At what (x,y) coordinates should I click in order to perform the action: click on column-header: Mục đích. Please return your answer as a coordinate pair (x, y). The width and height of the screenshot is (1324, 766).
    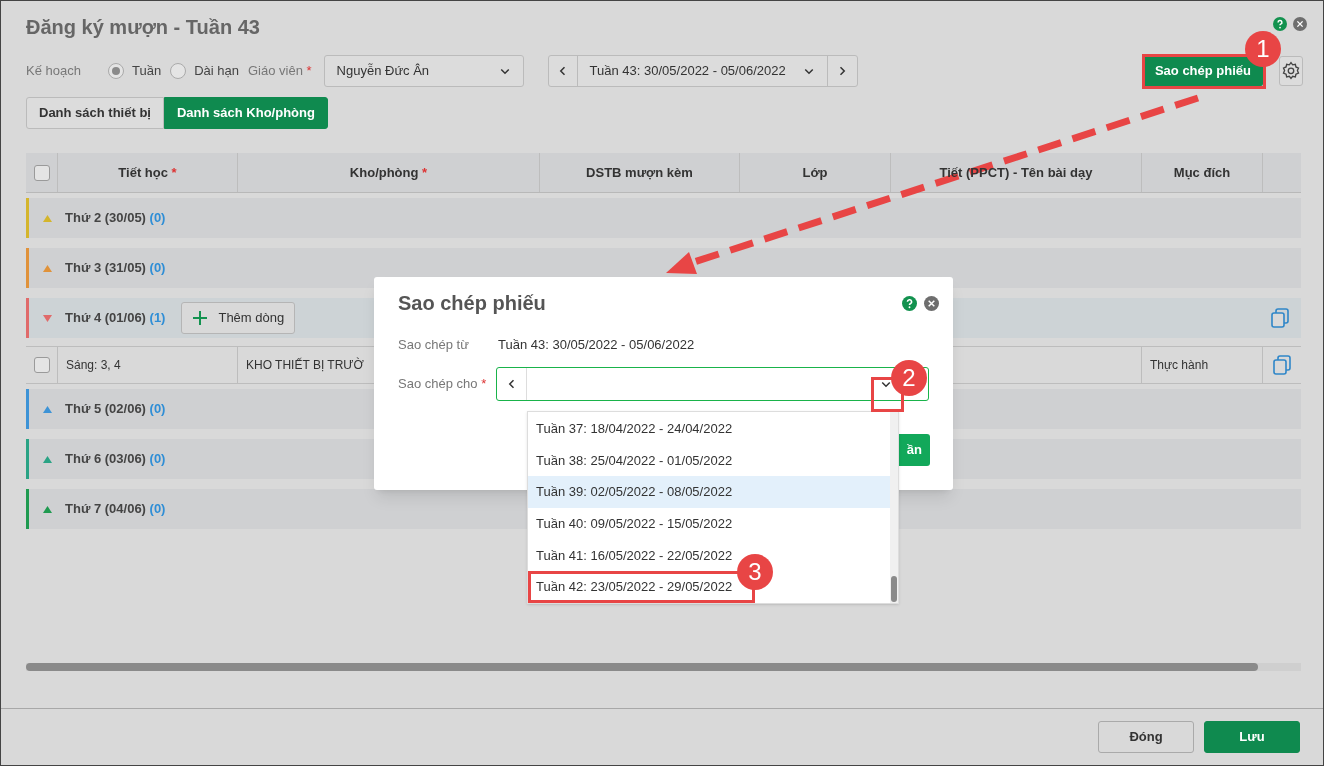
    Looking at the image, I should click on (1202, 172).